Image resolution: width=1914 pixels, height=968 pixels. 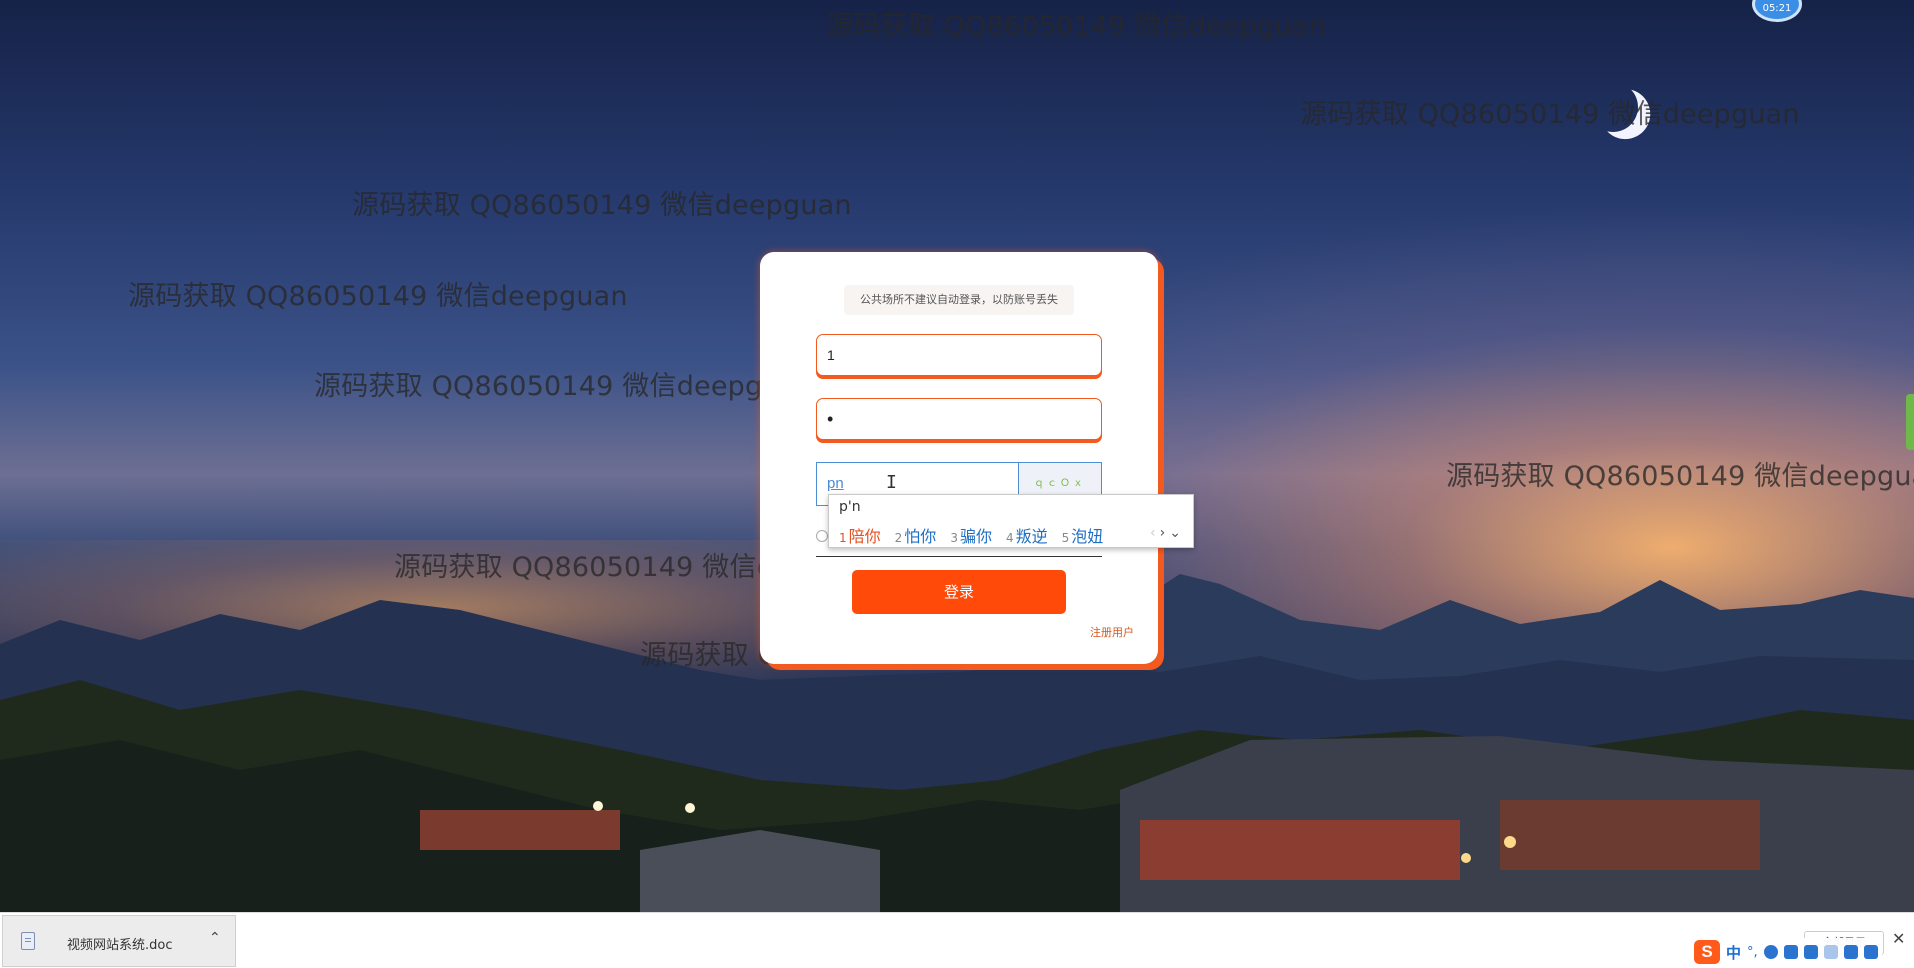 I want to click on ime-expand-icon: ⌄, so click(x=1177, y=533).